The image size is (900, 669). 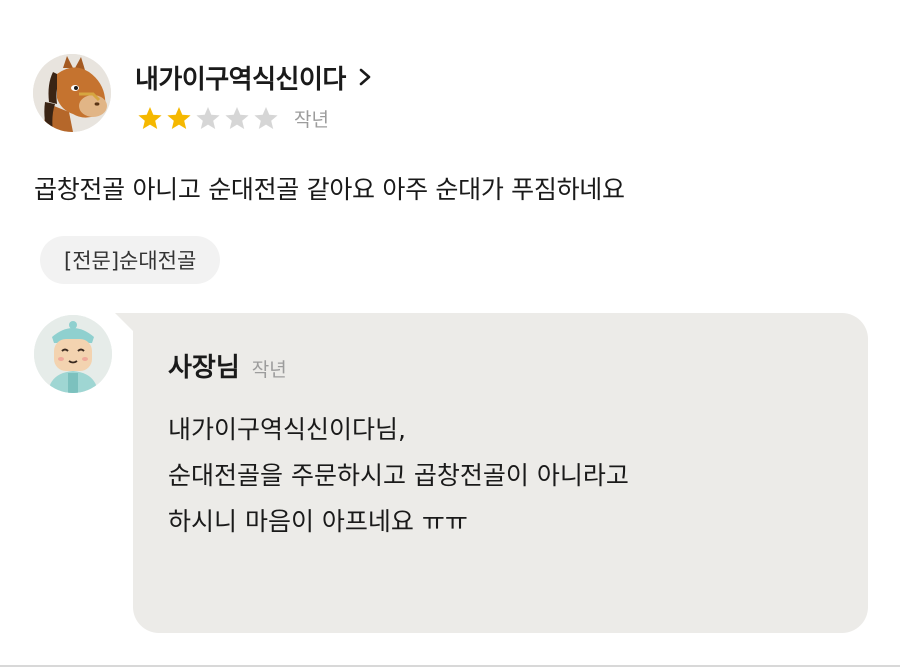 What do you see at coordinates (269, 370) in the screenshot?
I see `reply-date: 작년` at bounding box center [269, 370].